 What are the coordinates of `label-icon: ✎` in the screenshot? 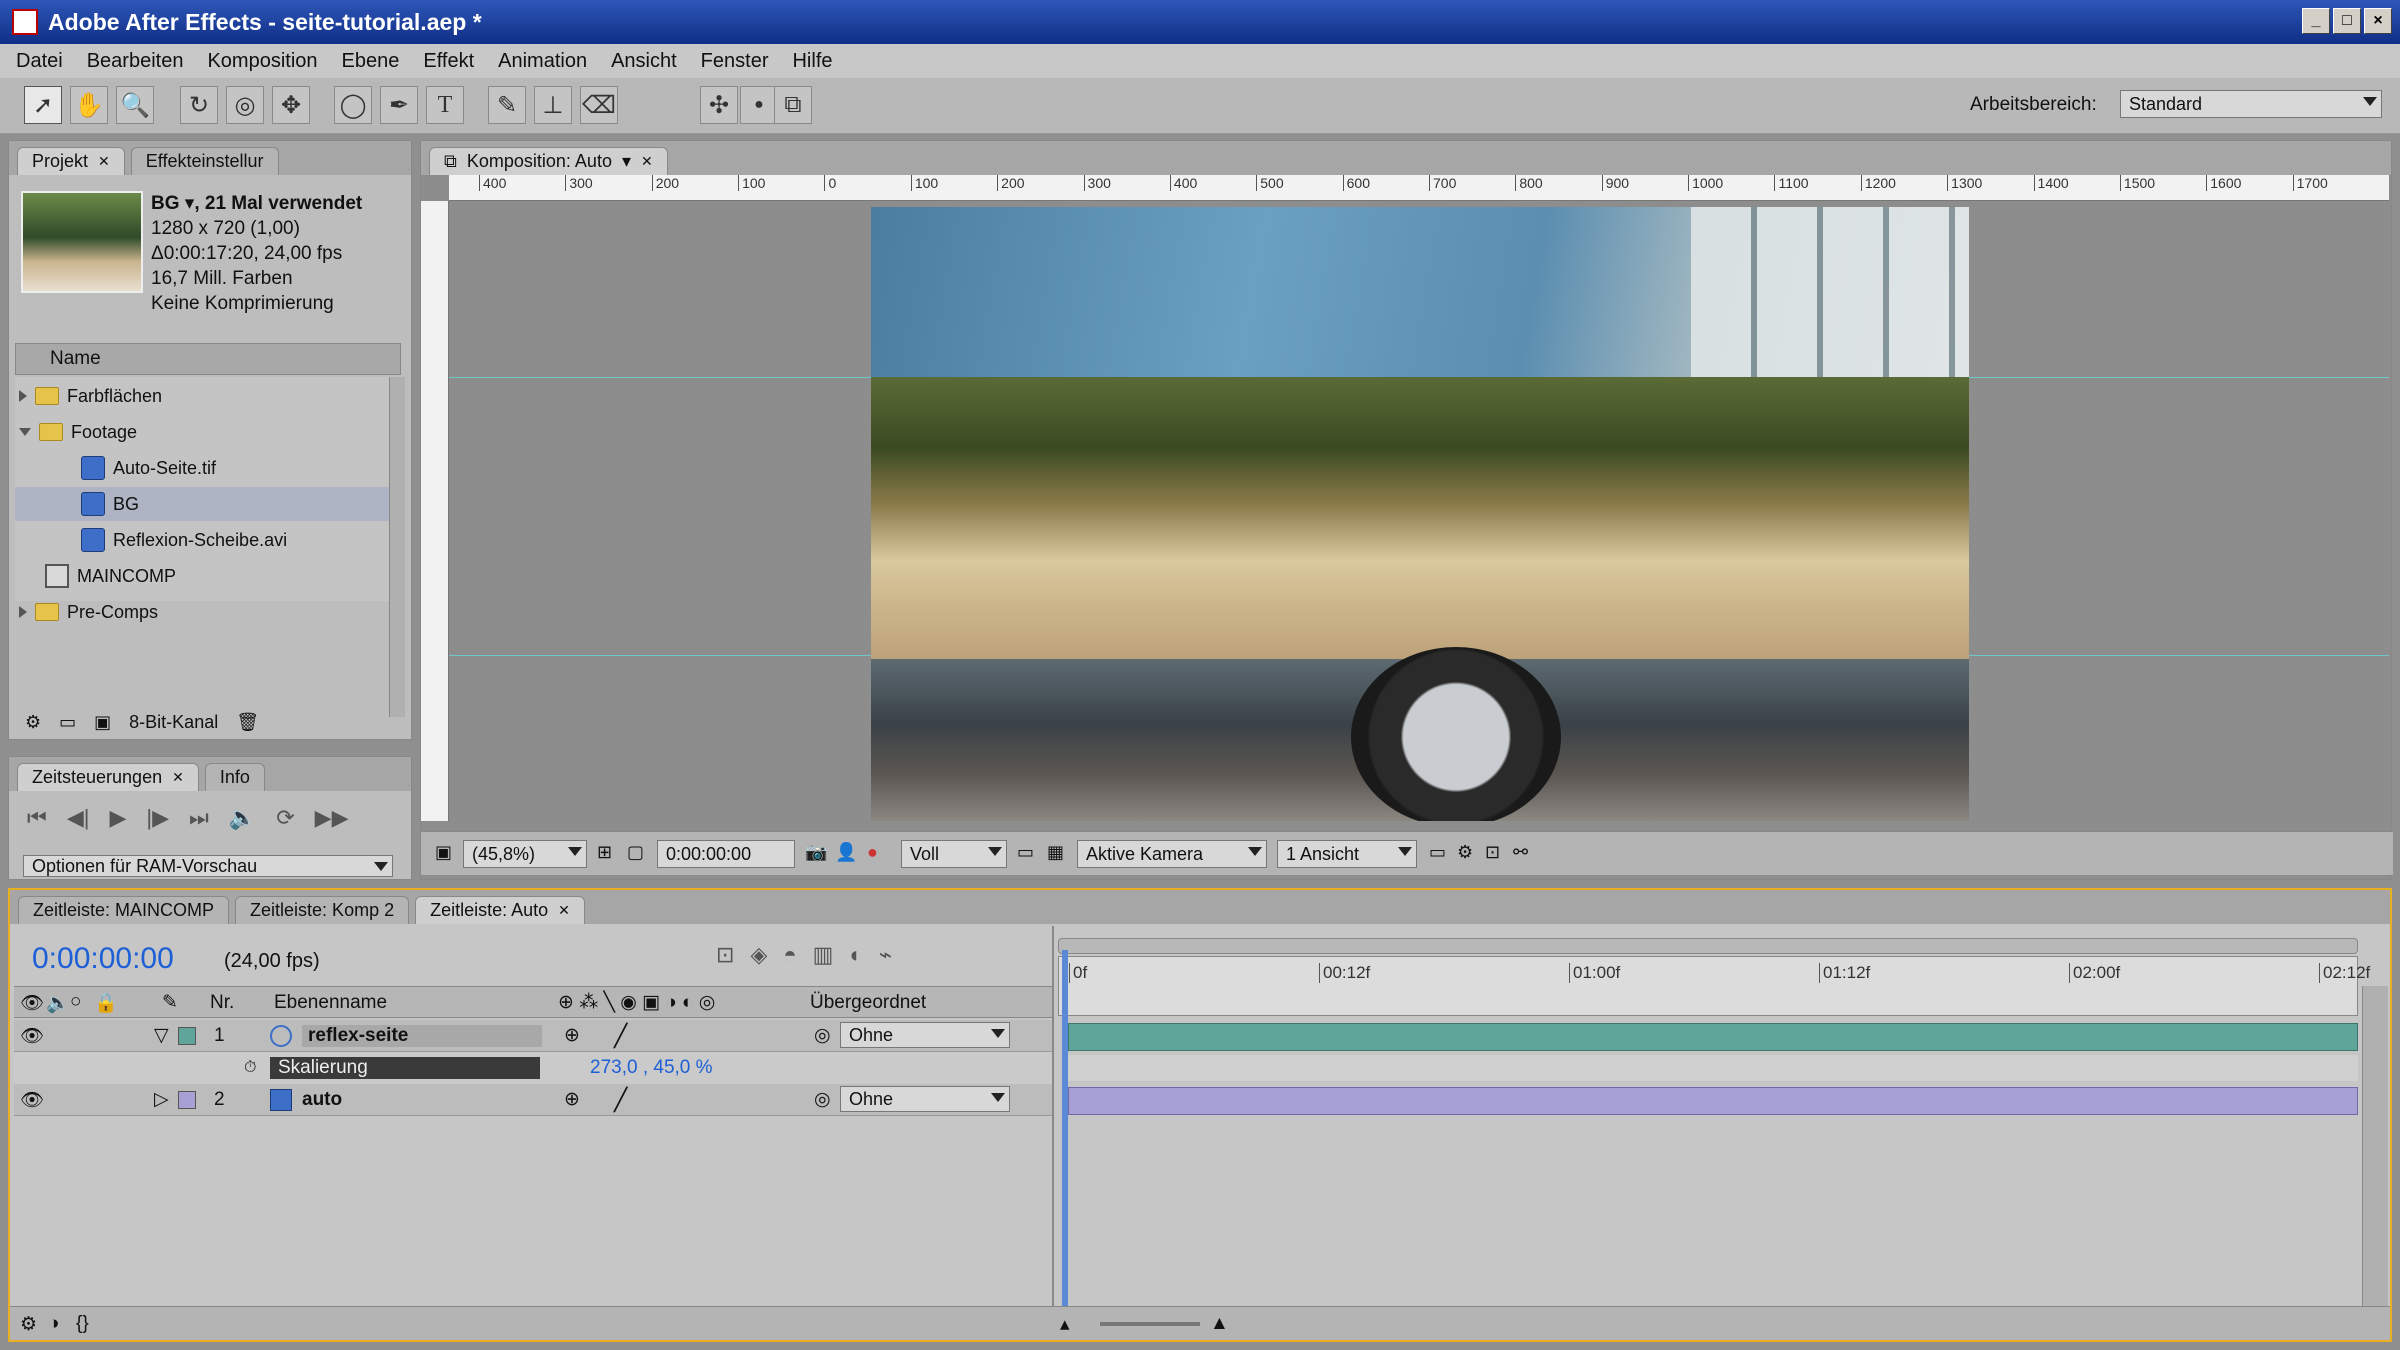 It's located at (170, 1002).